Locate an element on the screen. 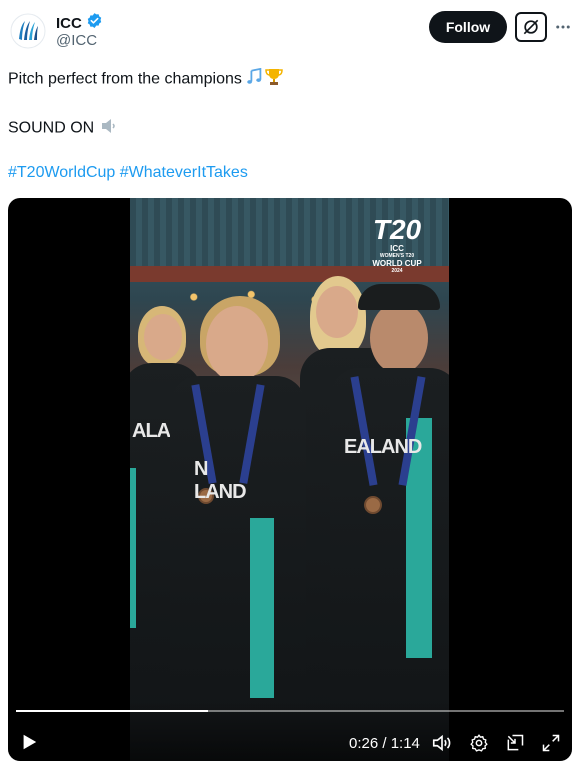 The width and height of the screenshot is (580, 761). more-dots-icon is located at coordinates (563, 27).